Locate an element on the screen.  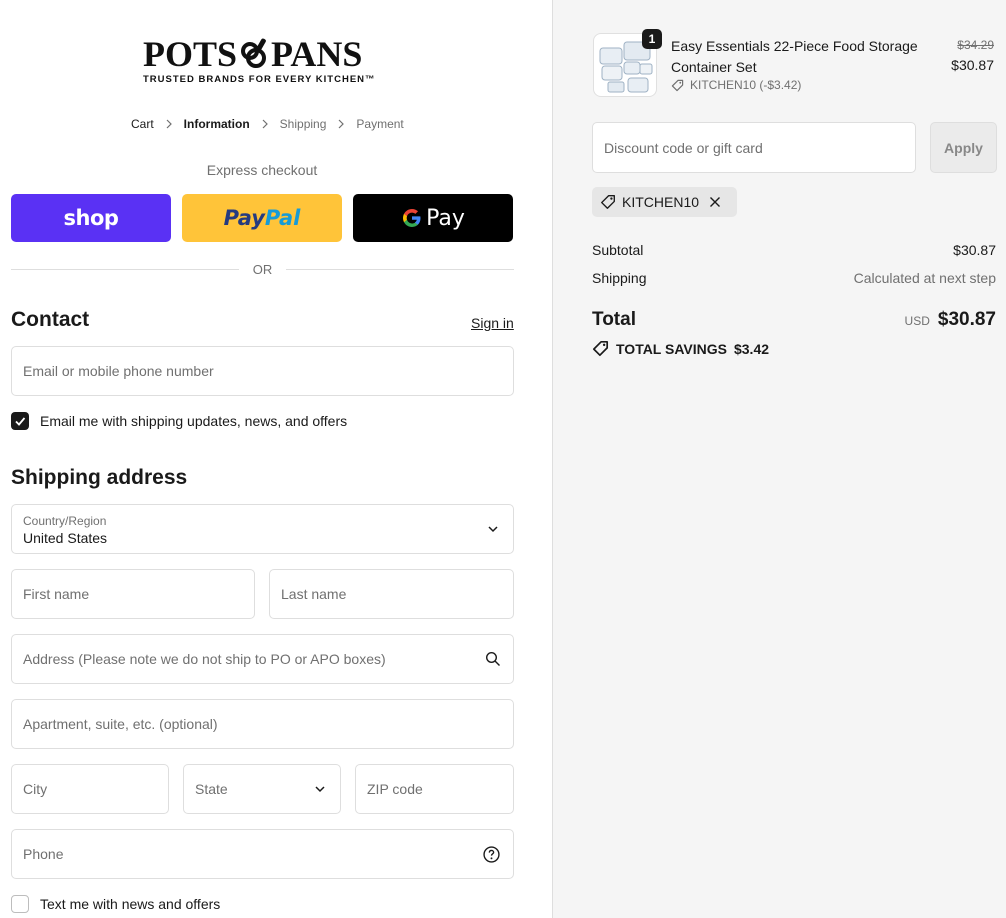
logo-ampersand-icon is located at coordinates (254, 53).